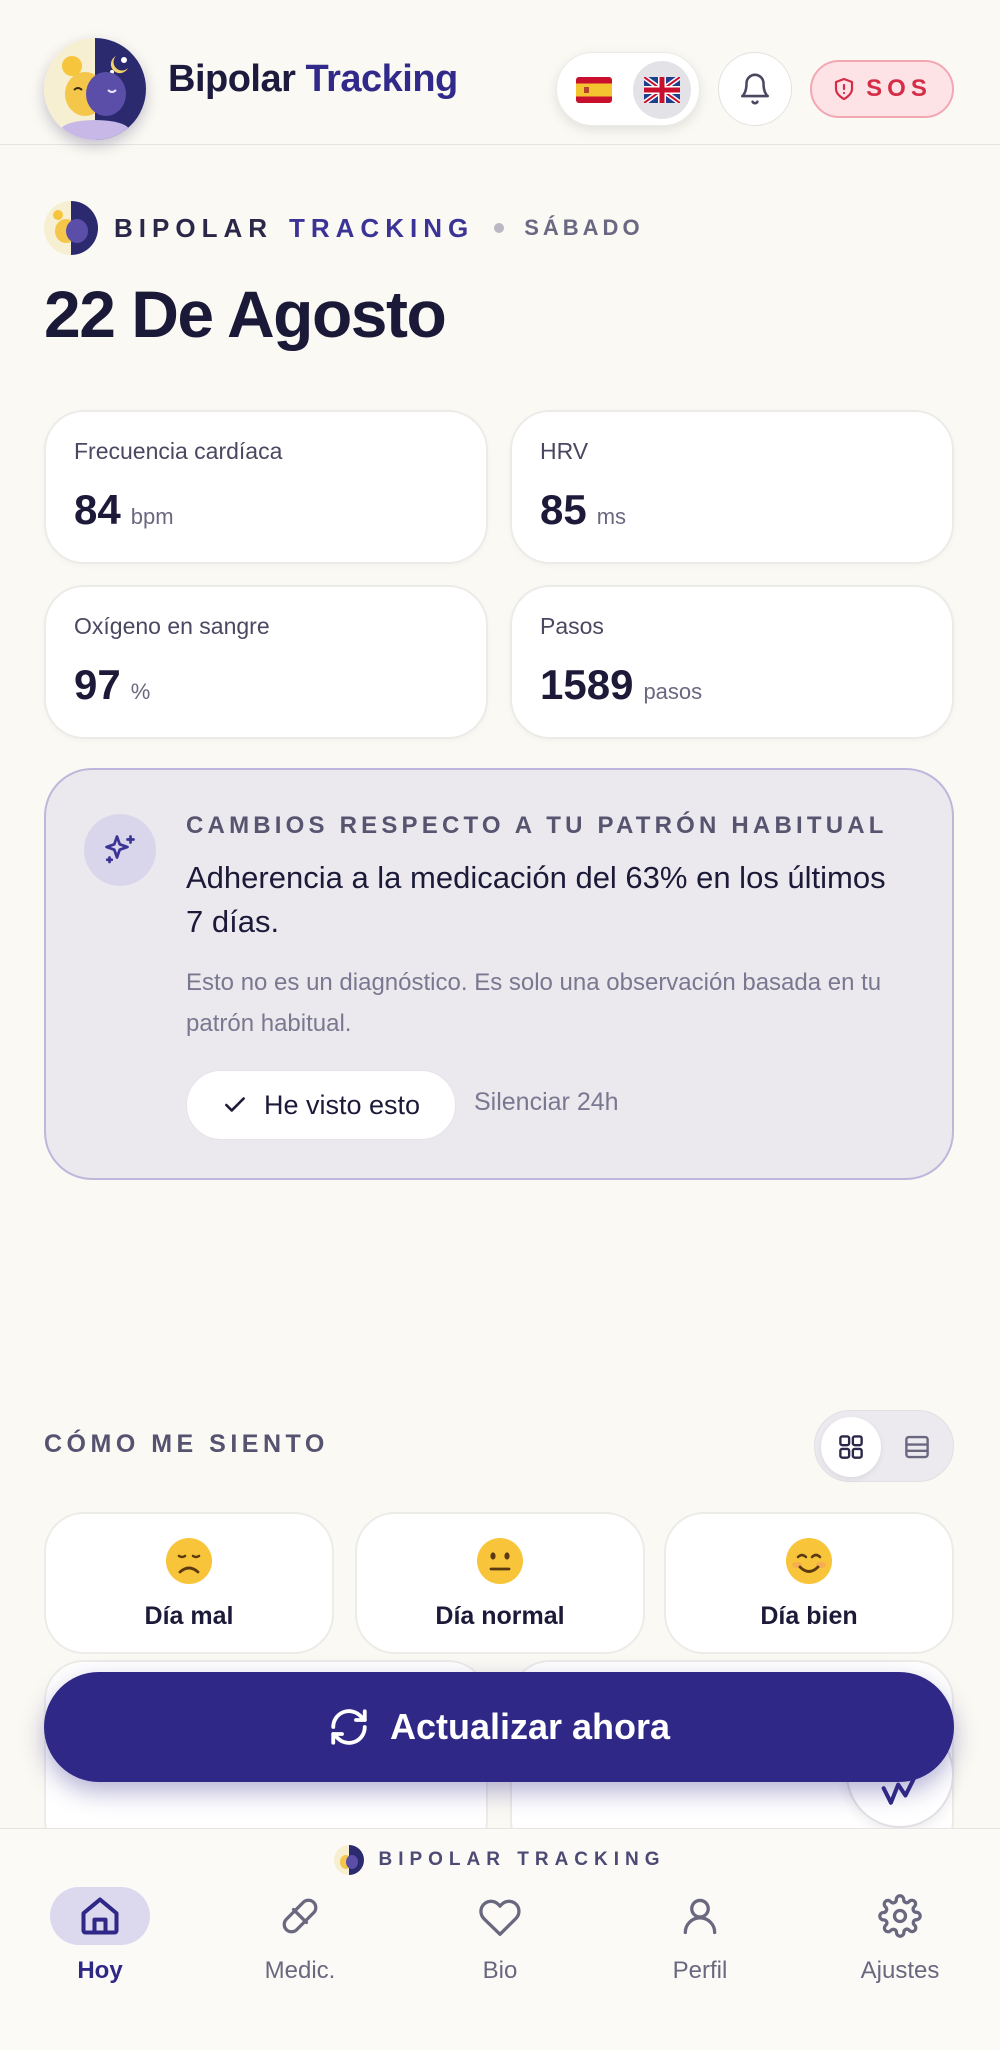 The image size is (1000, 2050). What do you see at coordinates (530, 1726) in the screenshot?
I see `refresh-now-label: Actualizar ahora` at bounding box center [530, 1726].